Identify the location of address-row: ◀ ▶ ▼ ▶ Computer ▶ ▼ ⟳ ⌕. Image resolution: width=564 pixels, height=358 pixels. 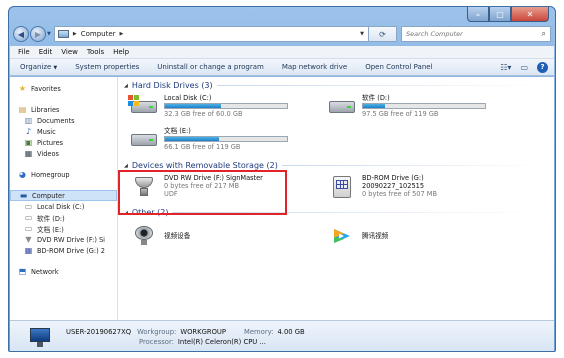
(282, 34).